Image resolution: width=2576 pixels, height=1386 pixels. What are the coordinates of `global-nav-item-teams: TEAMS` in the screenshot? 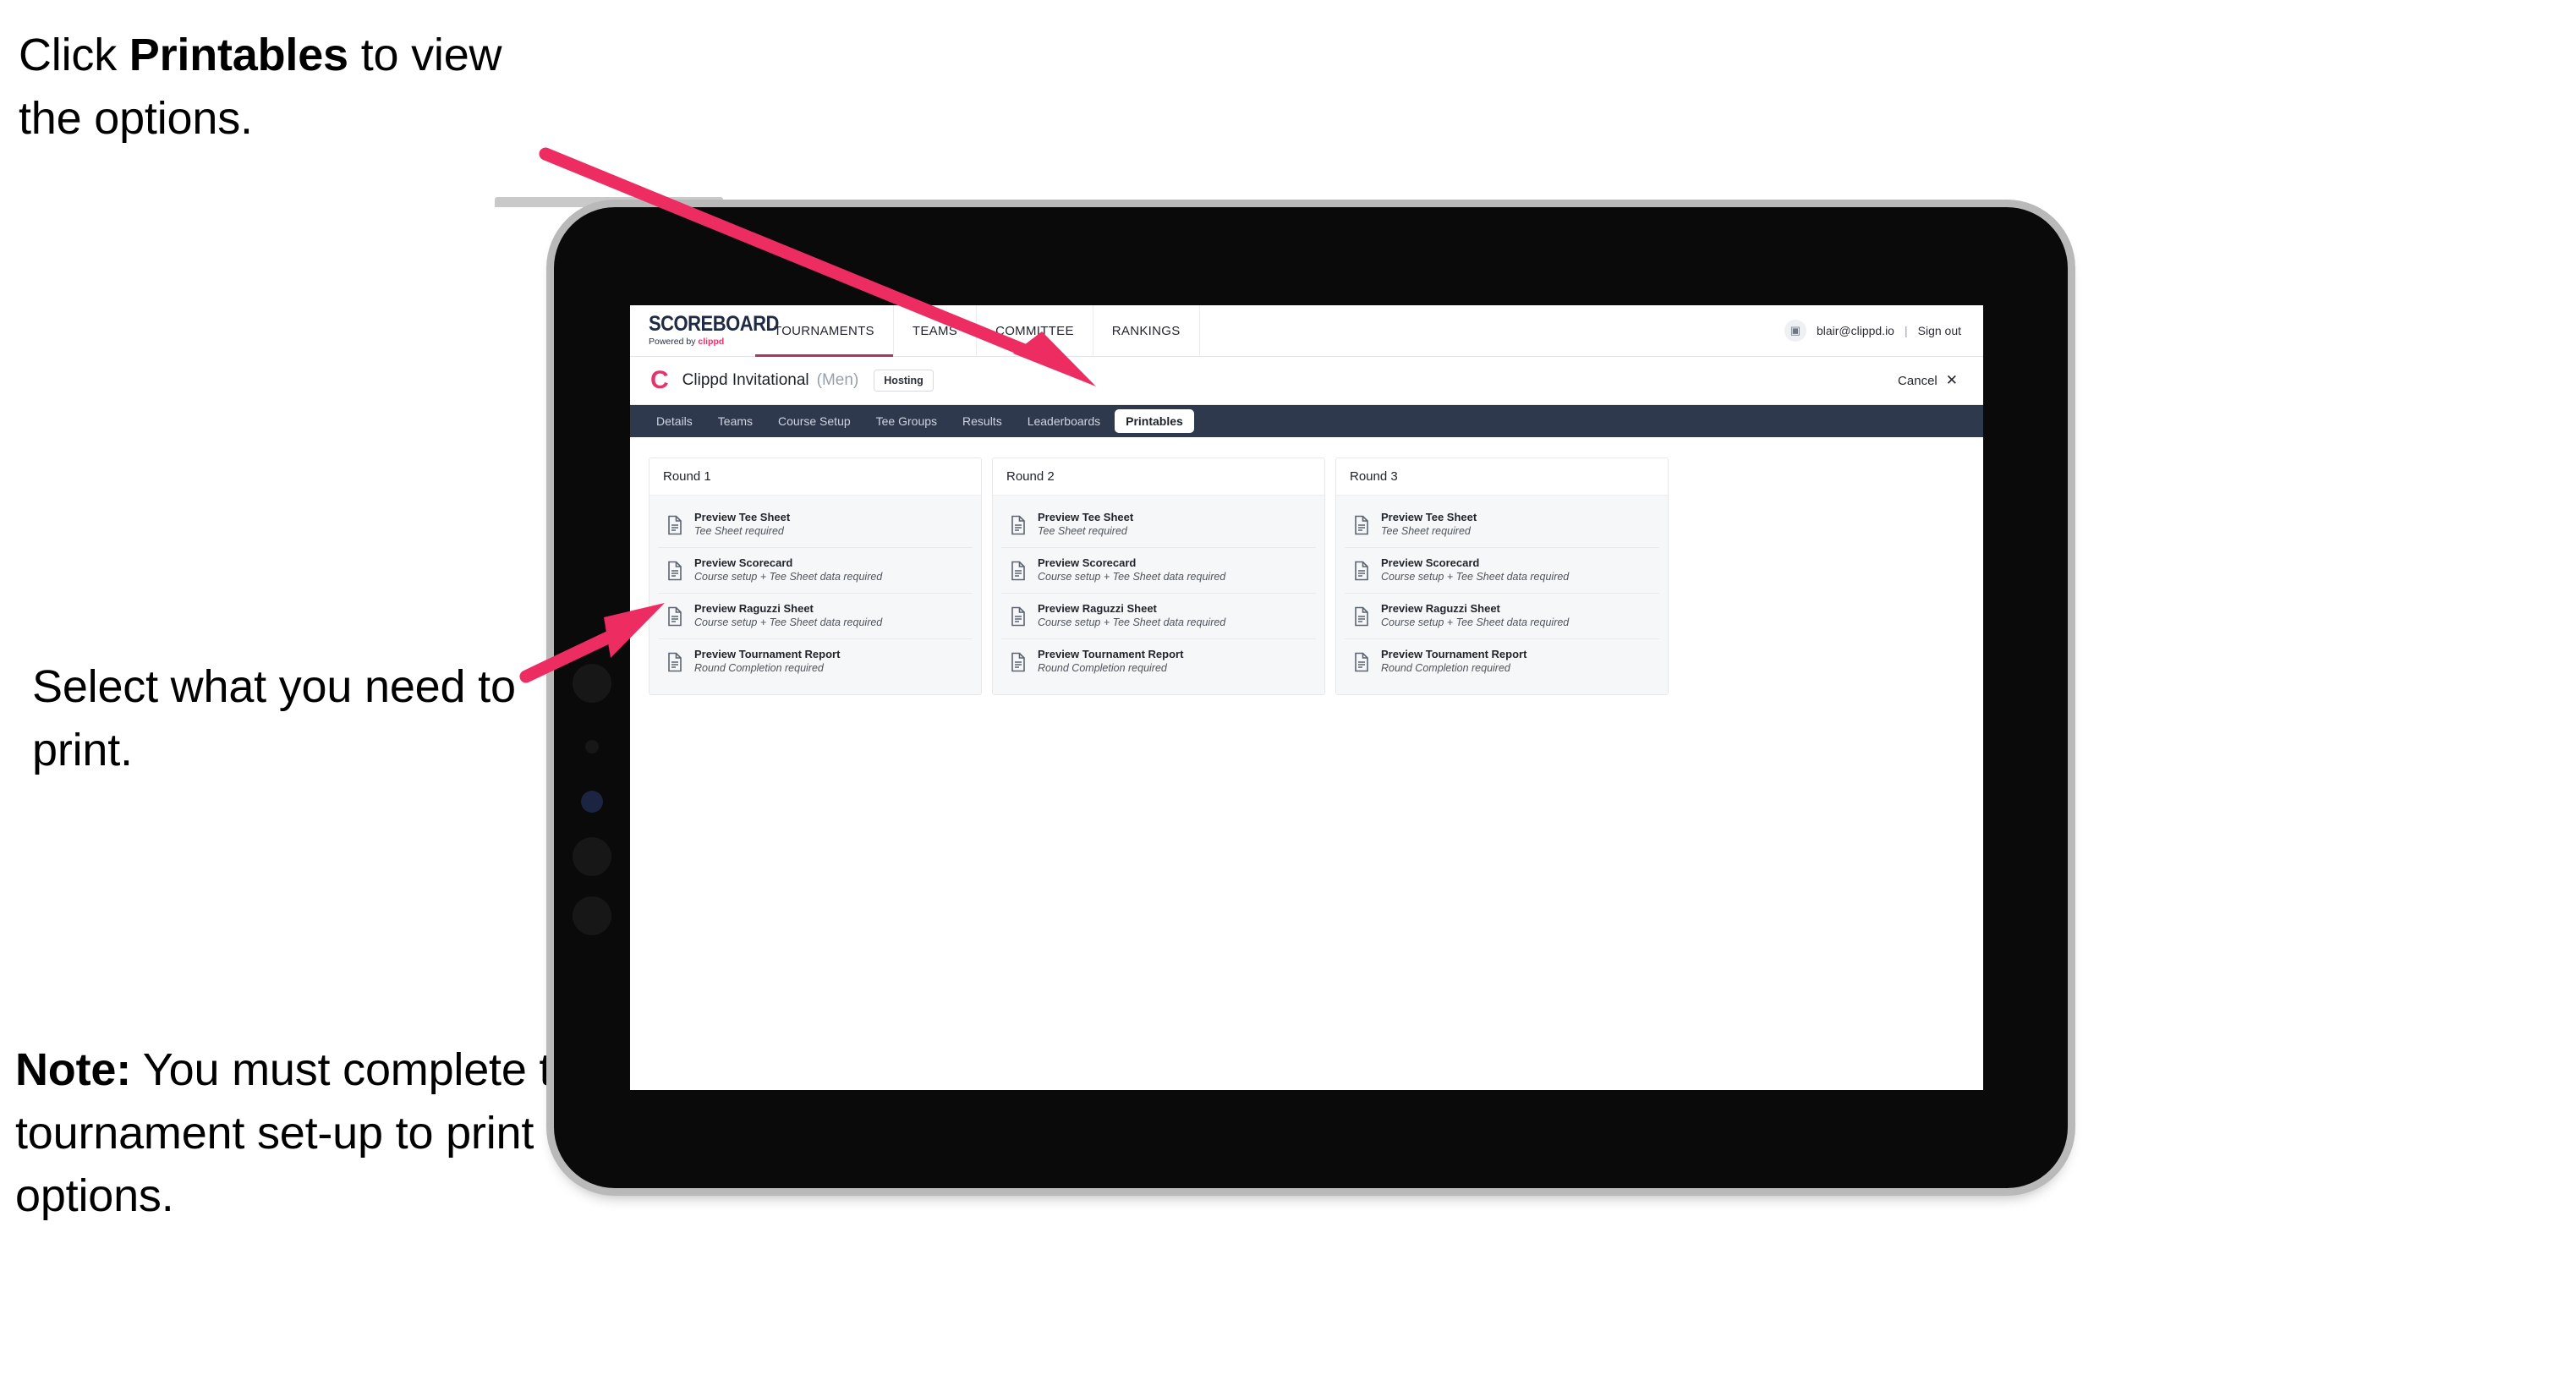 It's located at (936, 330).